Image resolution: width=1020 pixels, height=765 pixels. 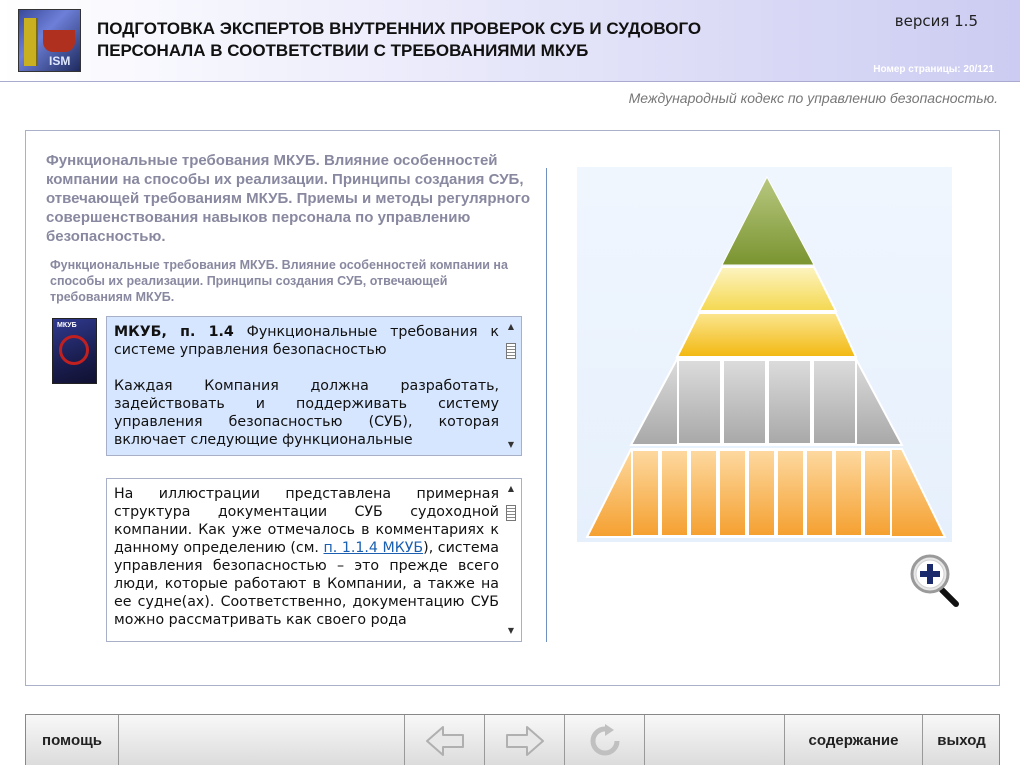 What do you see at coordinates (49, 40) in the screenshot?
I see `course-logo: ISM` at bounding box center [49, 40].